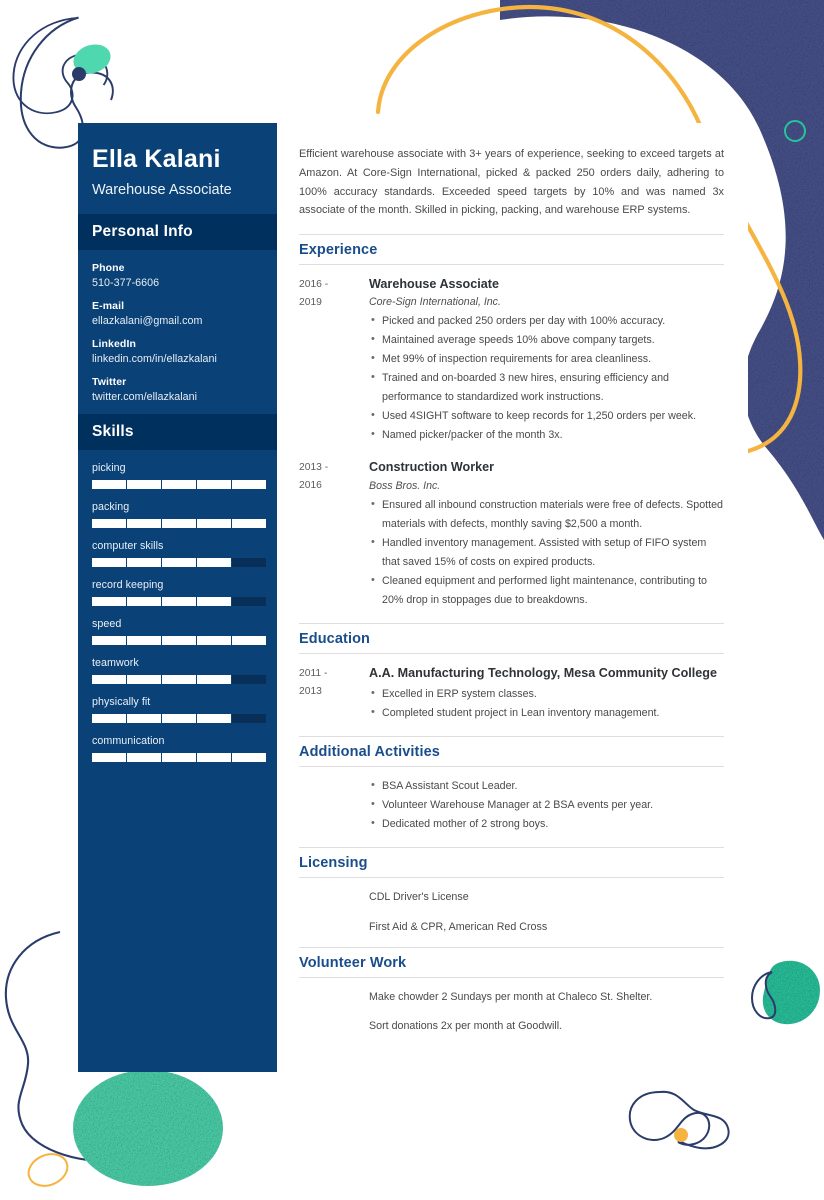 The width and height of the screenshot is (824, 1200). I want to click on contact-value: 510-377-6606, so click(177, 283).